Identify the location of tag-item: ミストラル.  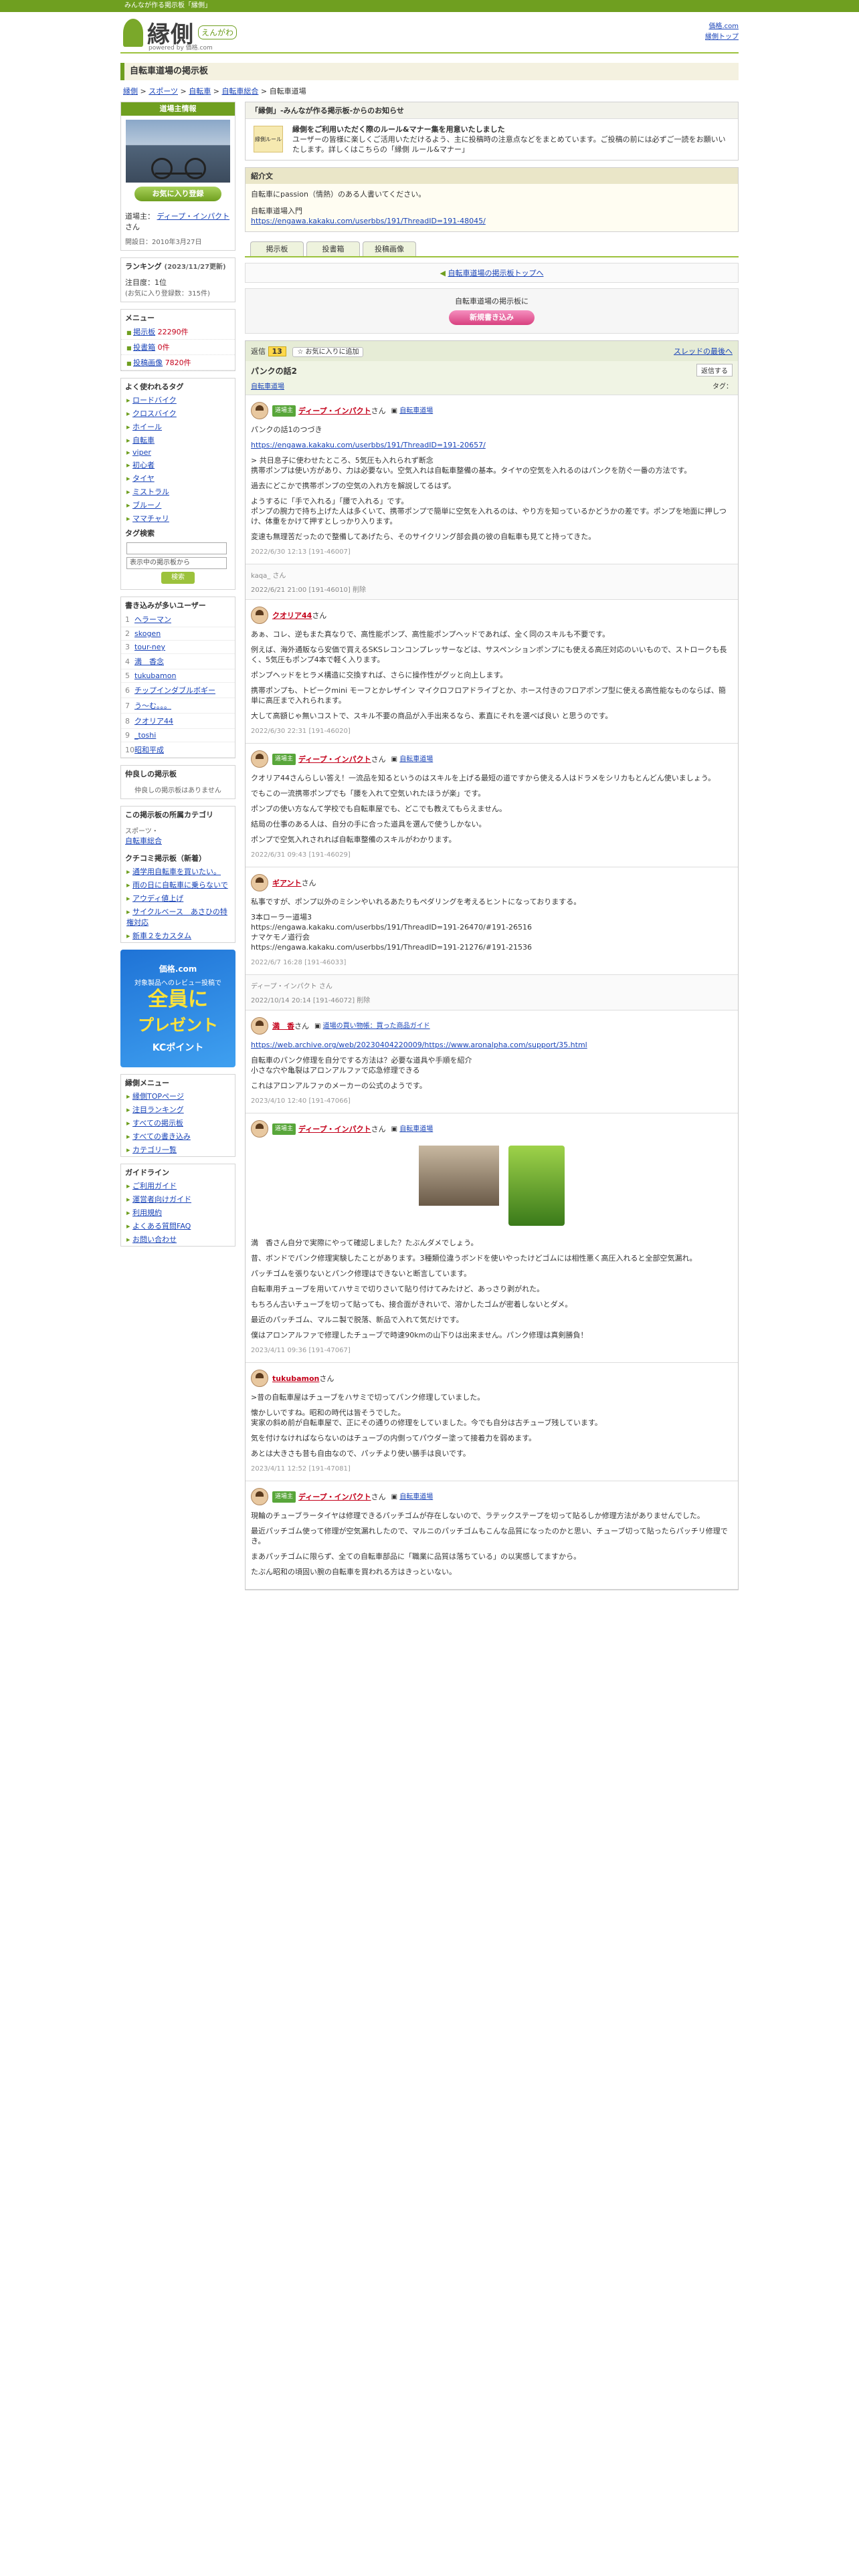
(178, 492).